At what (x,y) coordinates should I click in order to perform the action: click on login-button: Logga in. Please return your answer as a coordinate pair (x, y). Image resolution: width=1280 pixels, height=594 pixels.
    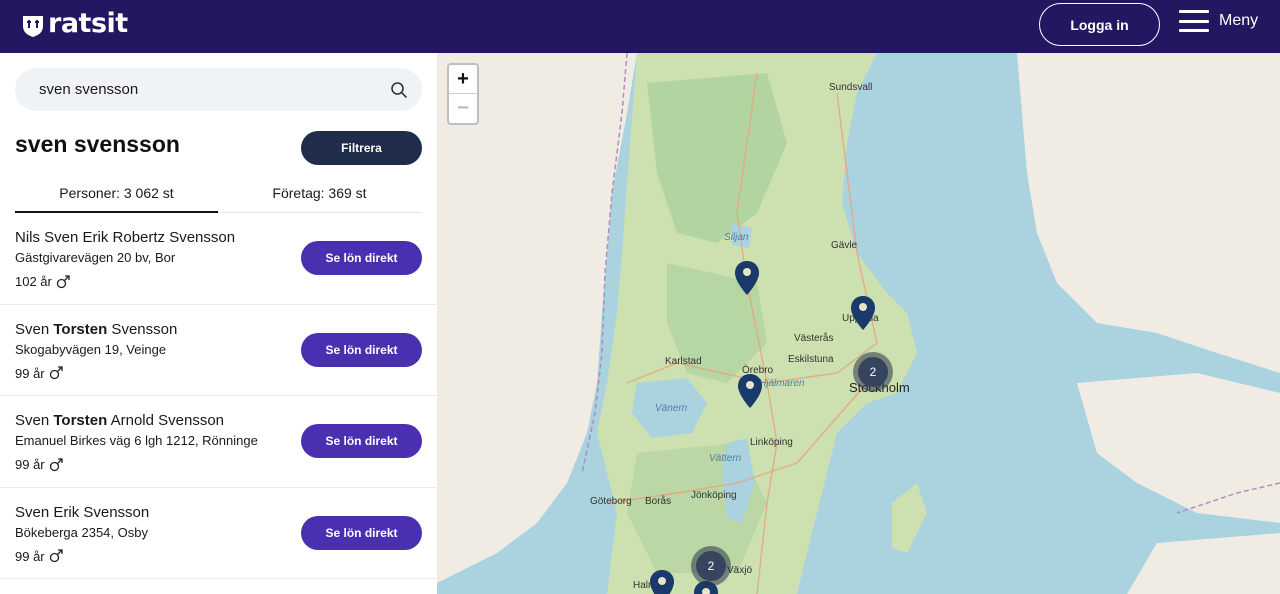
    Looking at the image, I should click on (1099, 24).